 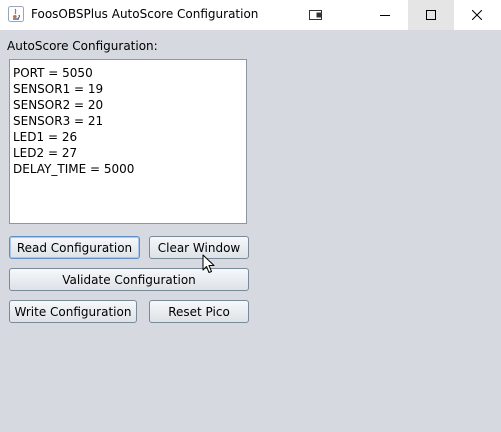 I want to click on title-bar: FoosOBSPlus AutoScore Configuration, so click(x=250, y=15).